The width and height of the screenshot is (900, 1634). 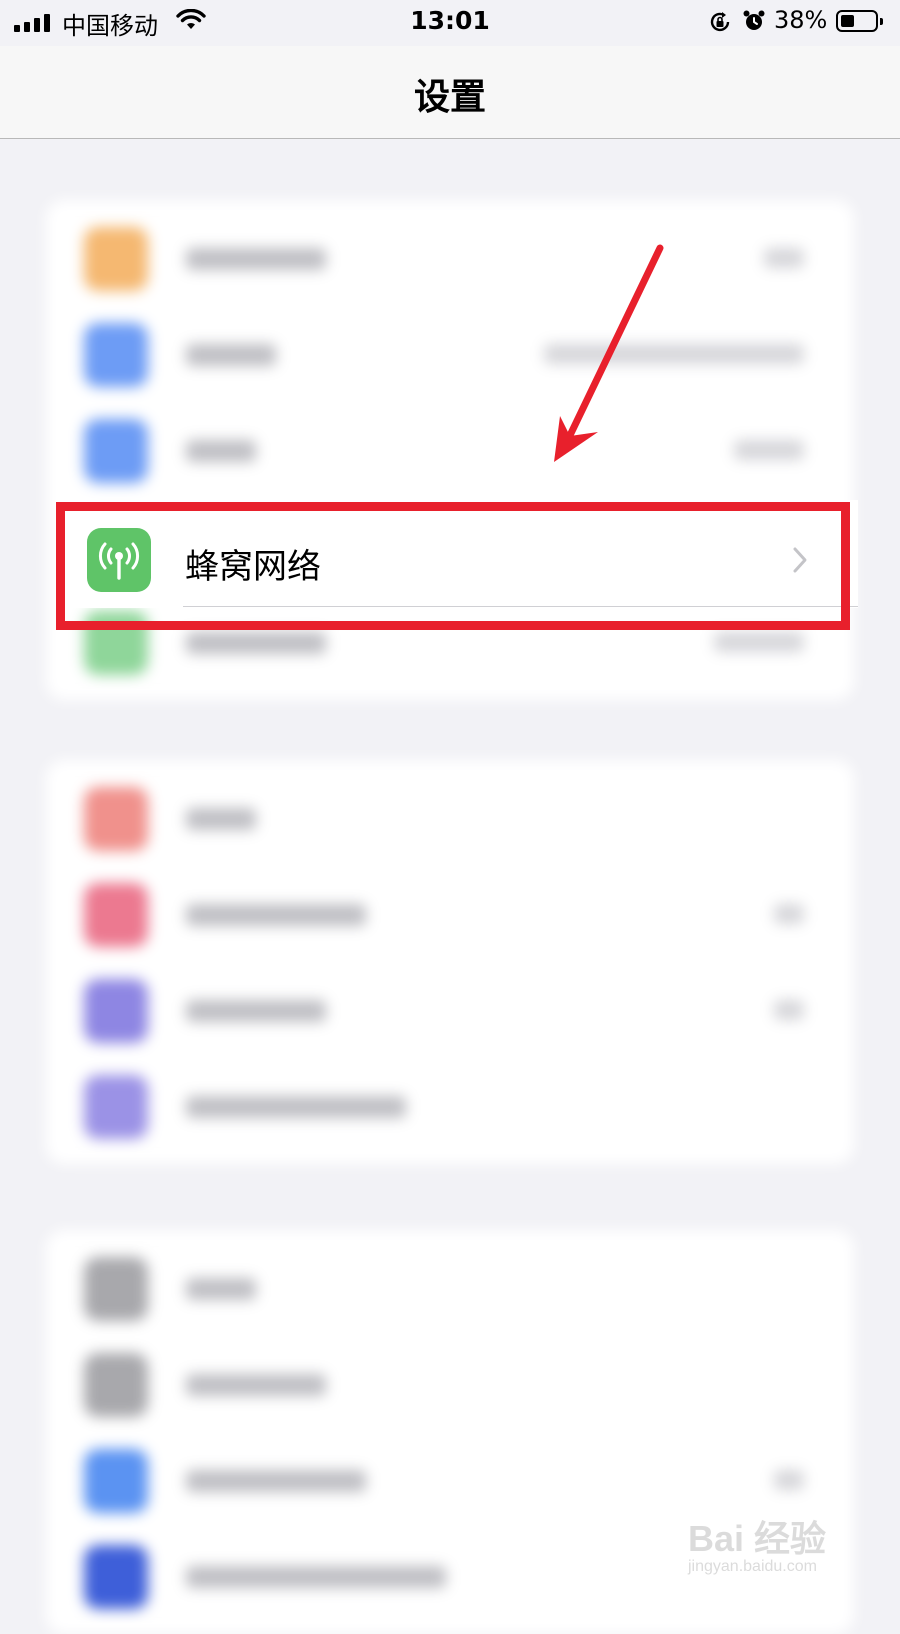 I want to click on annotation-arrow, so click(x=609, y=353).